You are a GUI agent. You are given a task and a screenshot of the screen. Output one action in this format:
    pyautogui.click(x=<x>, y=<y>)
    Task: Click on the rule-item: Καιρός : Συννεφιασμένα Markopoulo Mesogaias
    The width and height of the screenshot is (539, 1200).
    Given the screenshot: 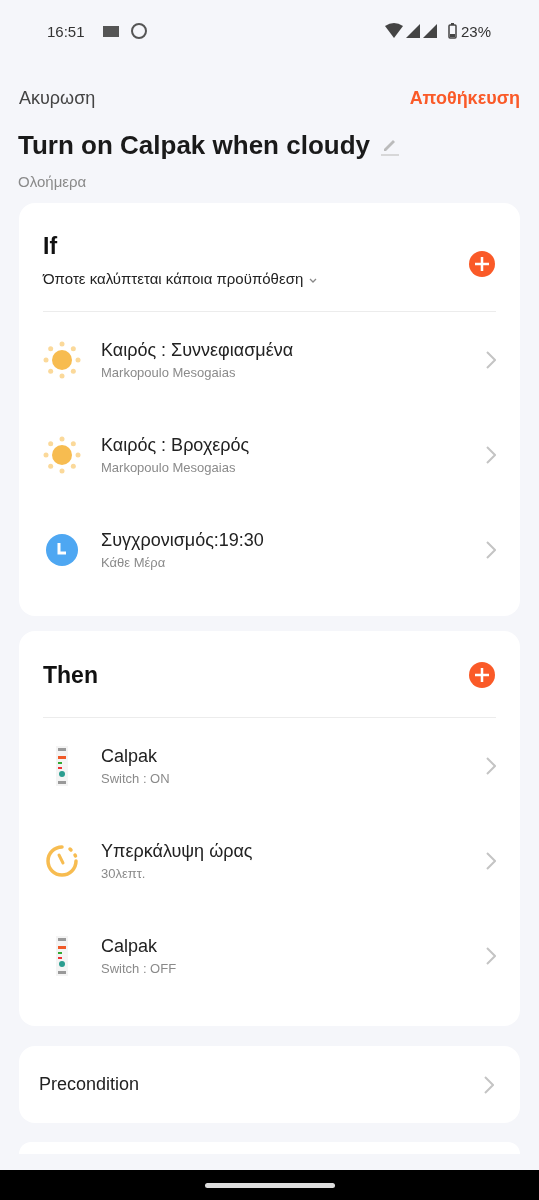 What is the action you would take?
    pyautogui.click(x=269, y=359)
    